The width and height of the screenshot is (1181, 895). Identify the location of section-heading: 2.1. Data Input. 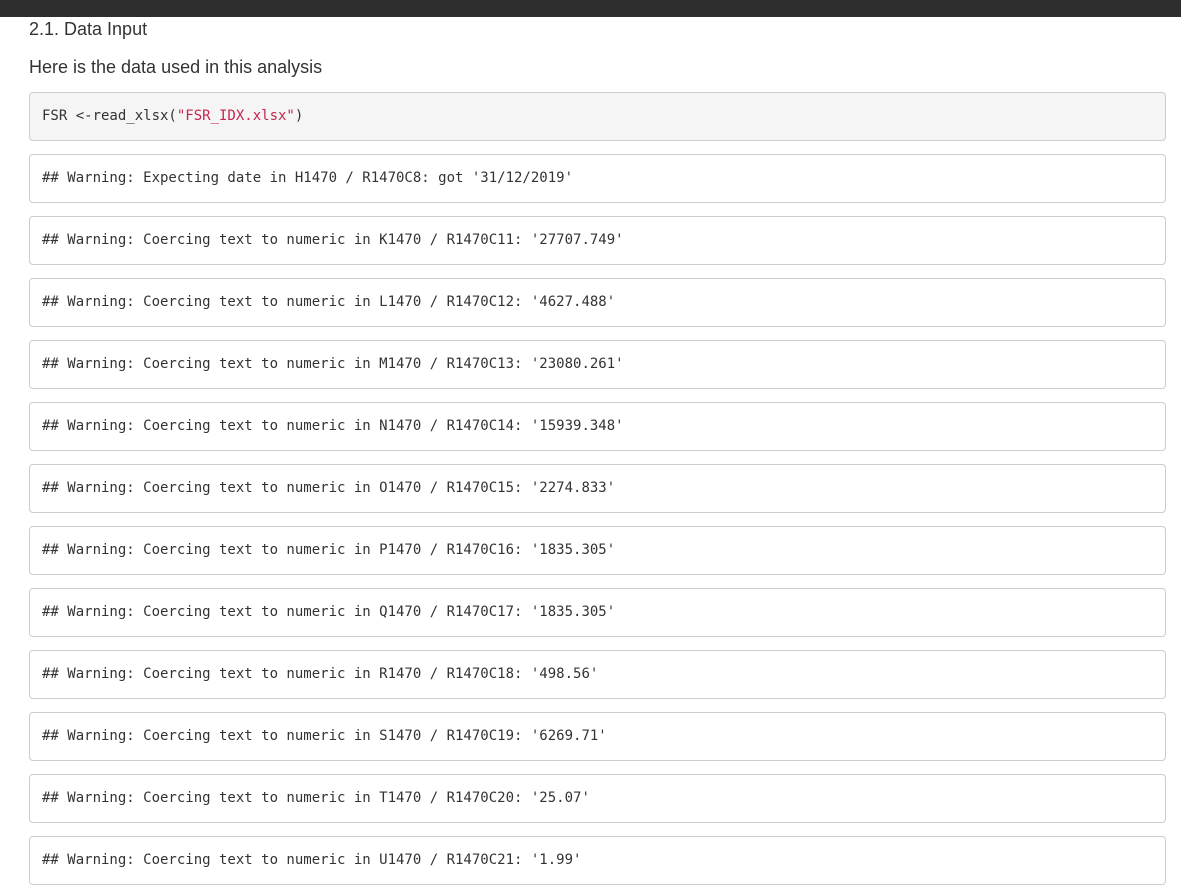
(88, 29).